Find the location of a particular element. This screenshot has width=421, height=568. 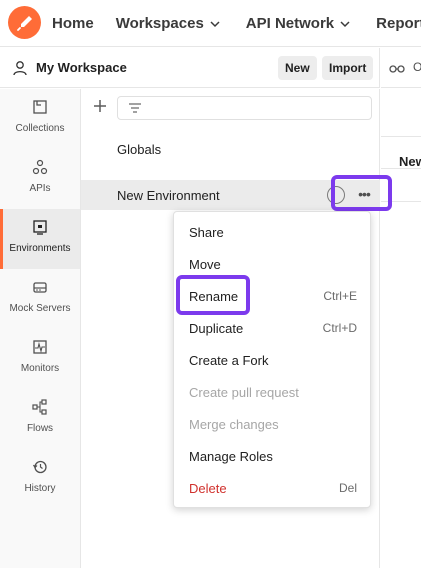

add-environment-button is located at coordinates (100, 107).